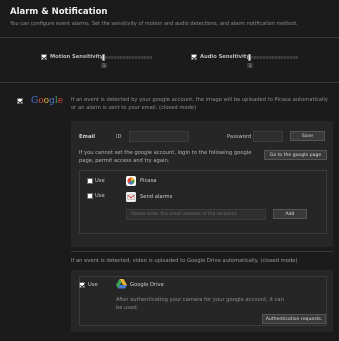  Describe the element at coordinates (103, 57) in the screenshot. I see `motion-sensitivity-slider-thumb` at that location.